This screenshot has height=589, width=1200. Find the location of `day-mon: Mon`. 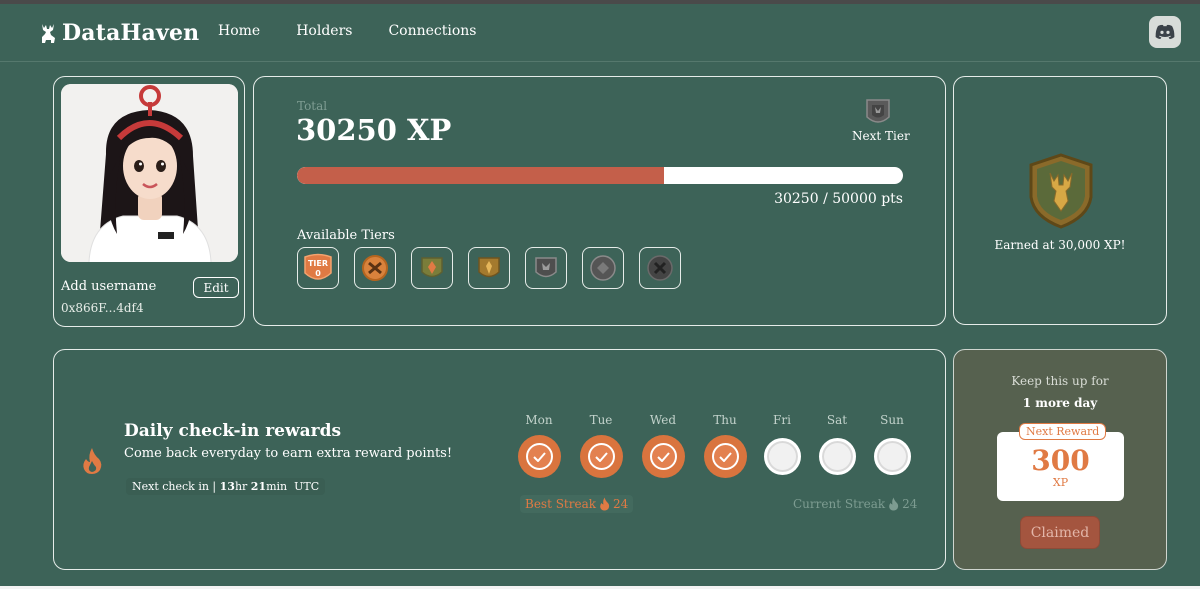

day-mon: Mon is located at coordinates (539, 445).